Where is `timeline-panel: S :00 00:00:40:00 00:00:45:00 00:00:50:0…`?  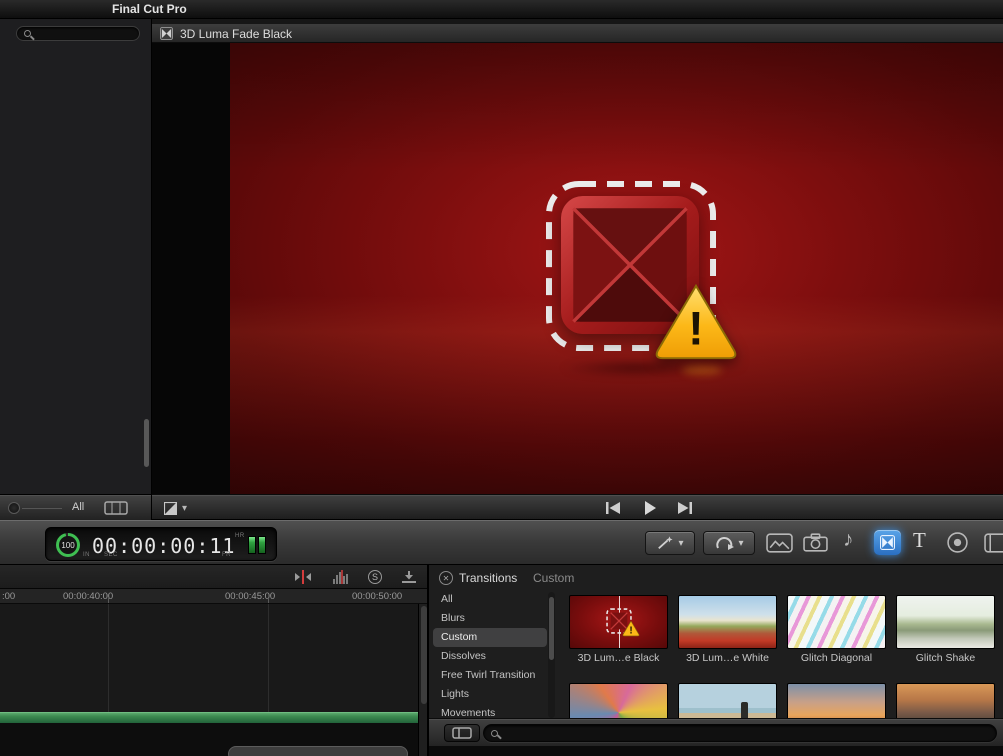 timeline-panel: S :00 00:00:40:00 00:00:45:00 00:00:50:0… is located at coordinates (214, 660).